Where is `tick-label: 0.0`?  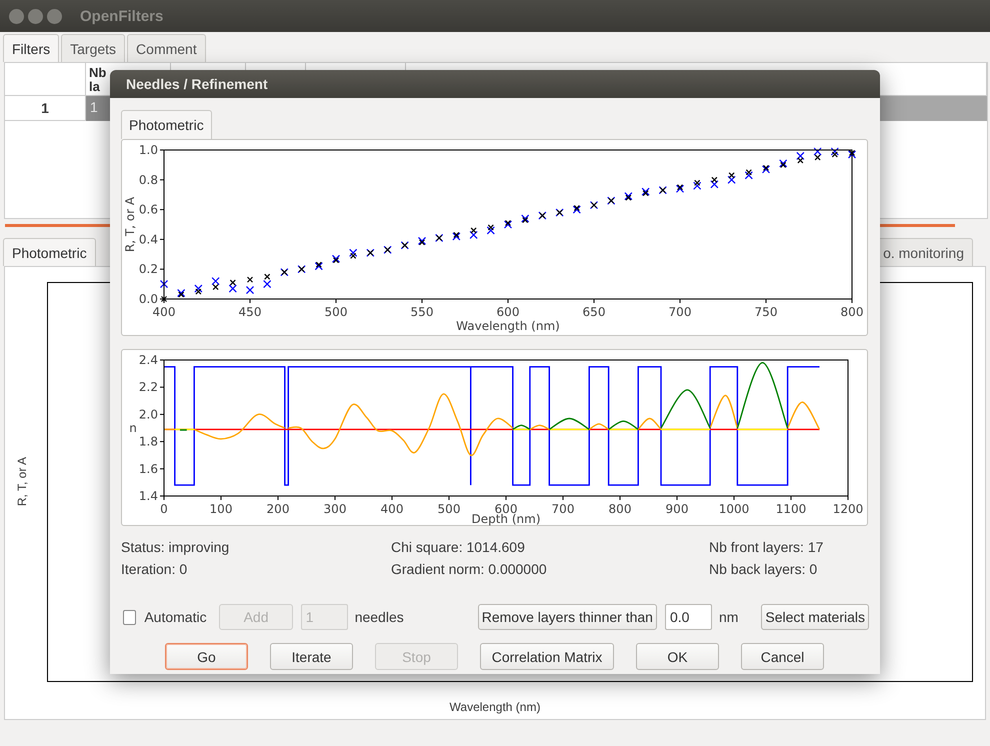
tick-label: 0.0 is located at coordinates (148, 299).